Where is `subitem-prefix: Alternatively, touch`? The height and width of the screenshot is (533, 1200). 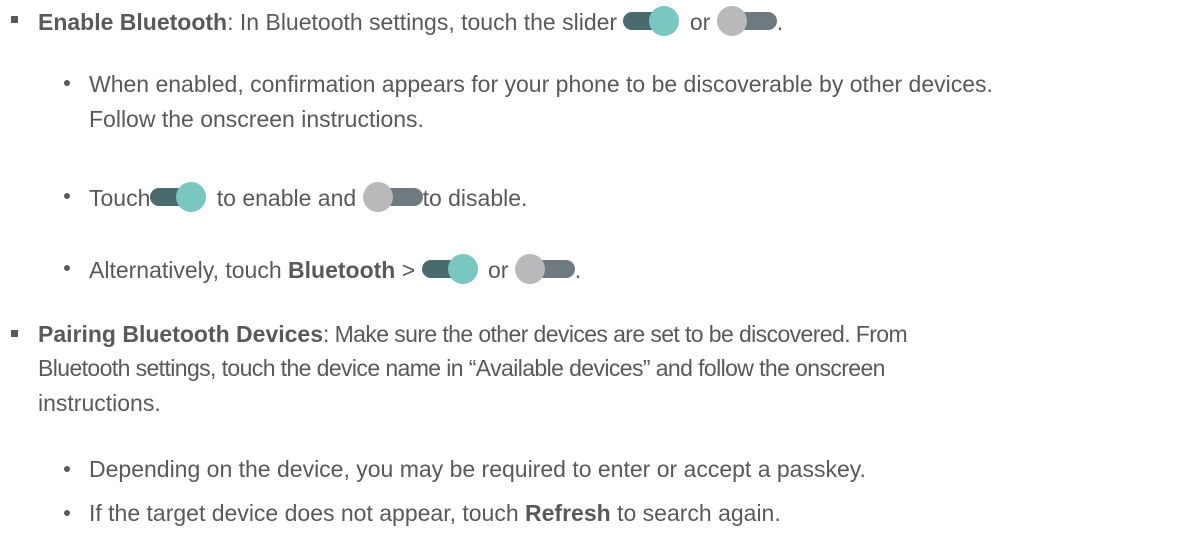 subitem-prefix: Alternatively, touch is located at coordinates (189, 270).